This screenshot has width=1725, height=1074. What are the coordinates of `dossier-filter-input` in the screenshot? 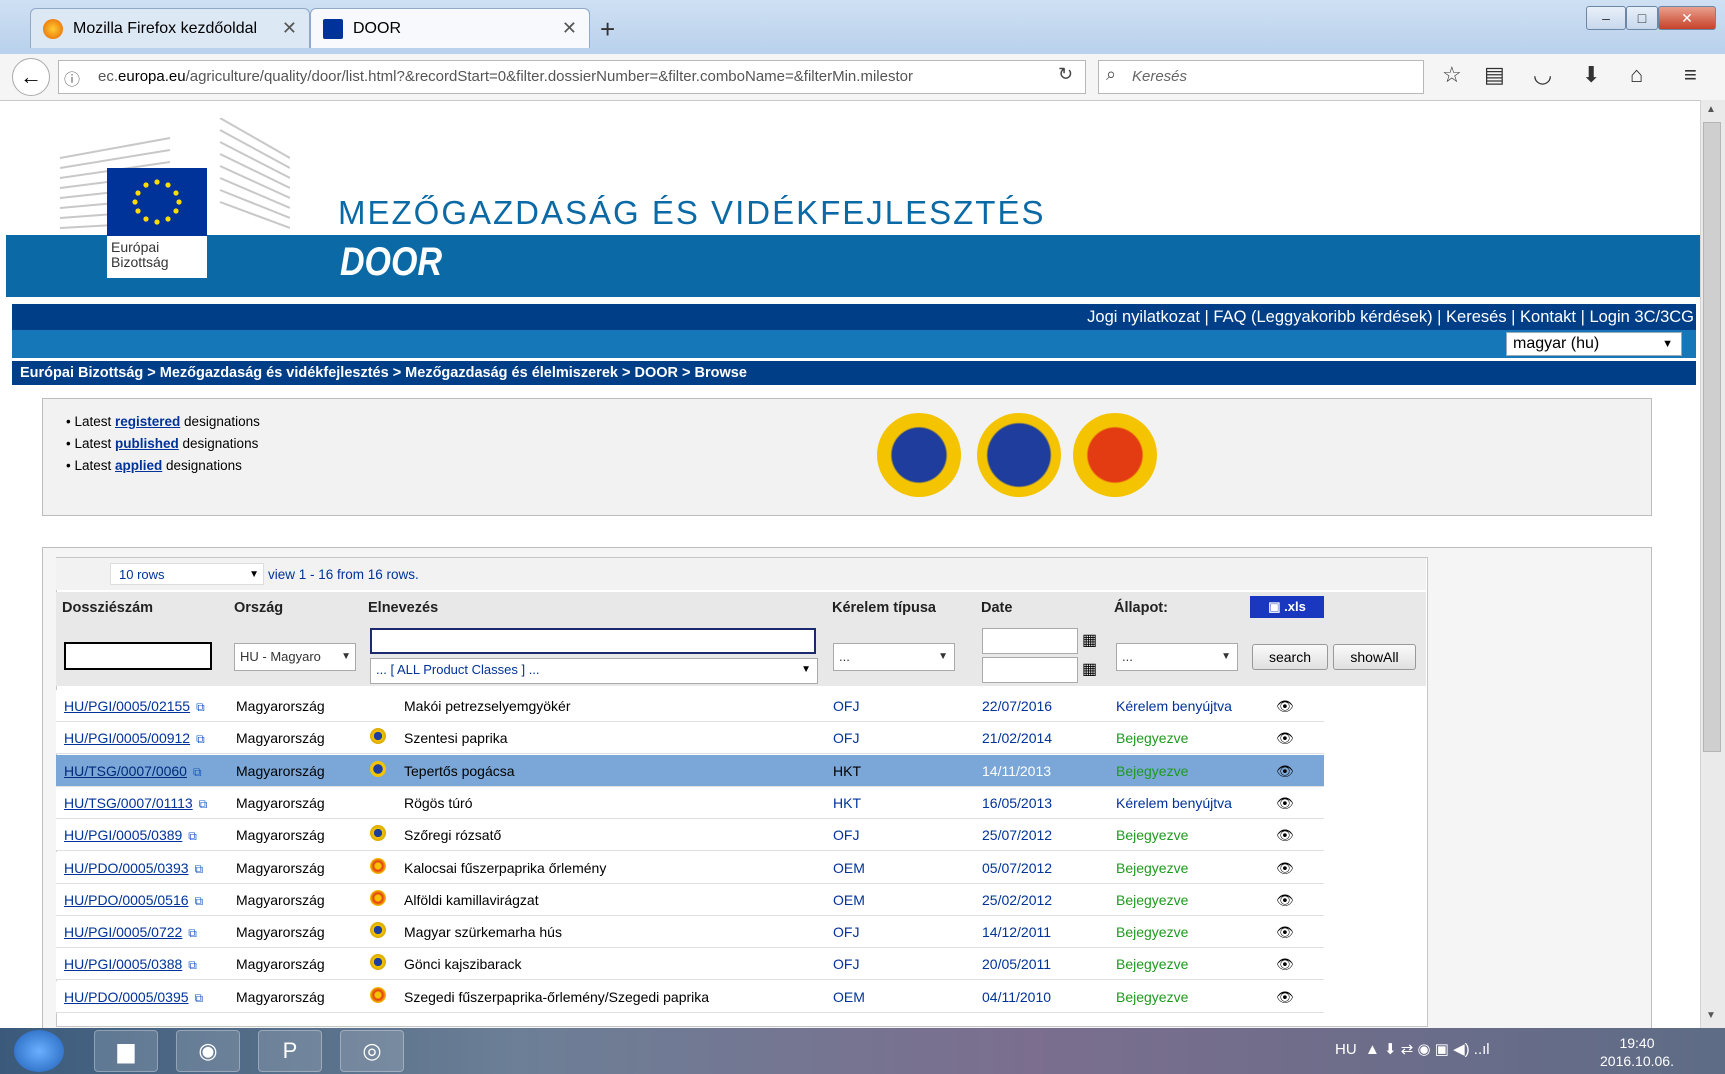 It's located at (138, 656).